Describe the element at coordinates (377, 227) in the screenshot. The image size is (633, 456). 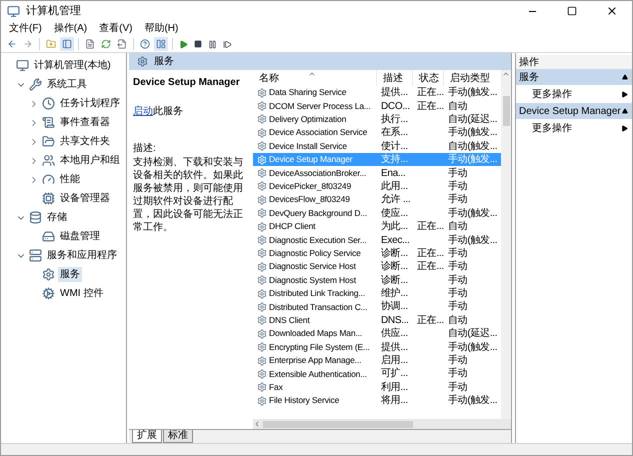
I see `service-row: DHCP Client 为此... 正在... 自动` at that location.